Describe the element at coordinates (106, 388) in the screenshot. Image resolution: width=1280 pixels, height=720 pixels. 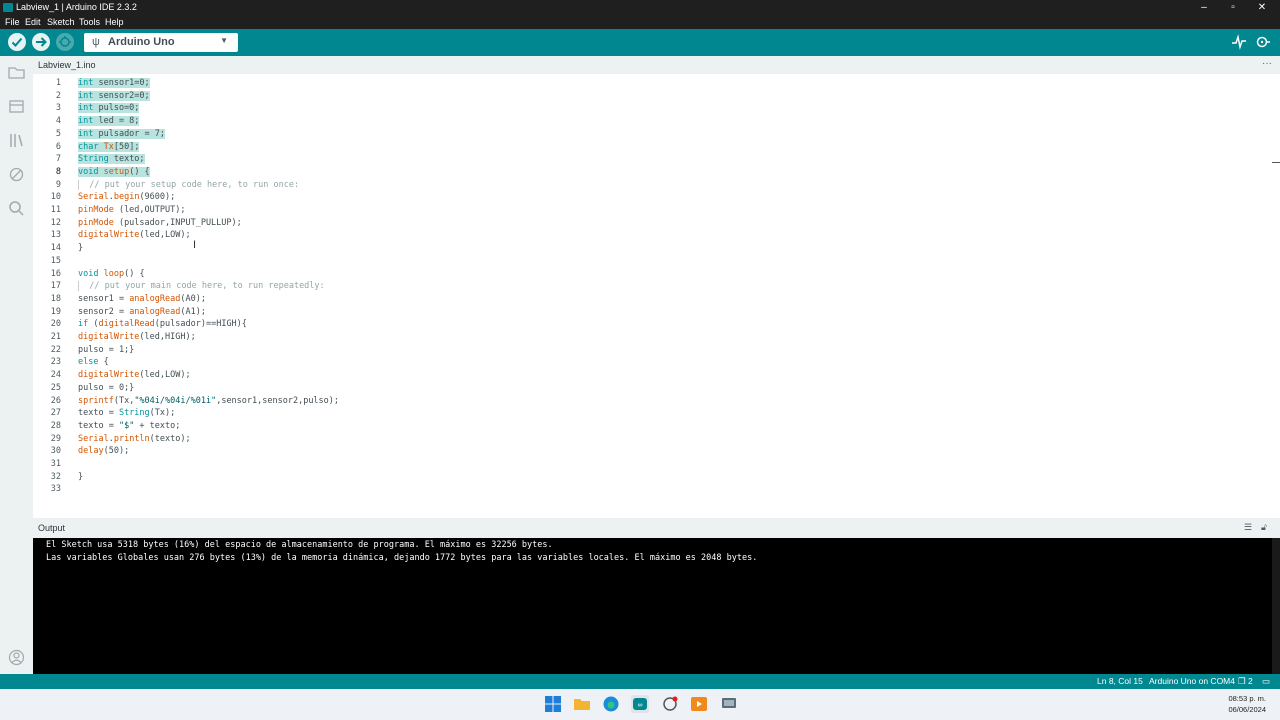
I see `code-line: pulso = 0;}` at that location.